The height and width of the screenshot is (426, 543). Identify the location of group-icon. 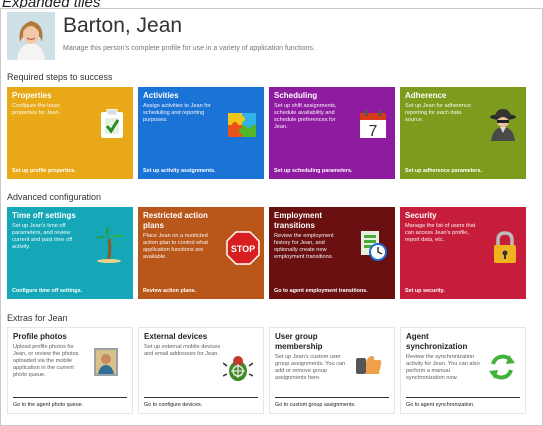
(369, 367).